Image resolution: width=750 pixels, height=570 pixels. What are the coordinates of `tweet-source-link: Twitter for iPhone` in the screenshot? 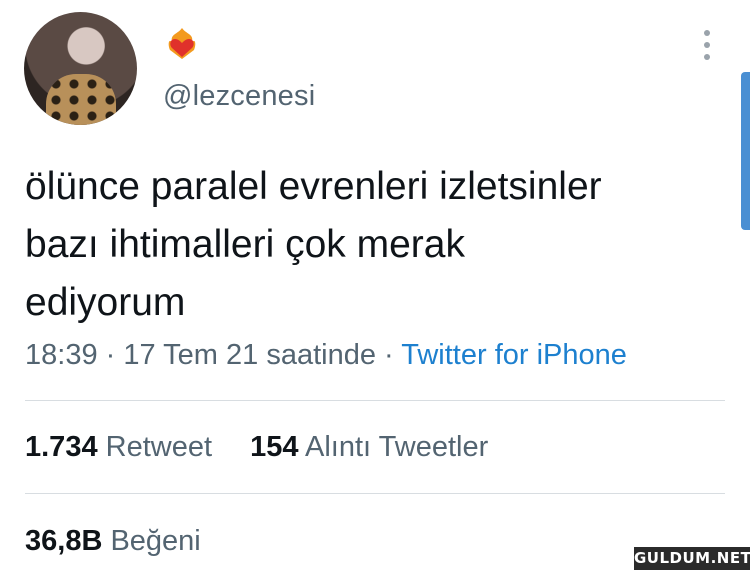 It's located at (514, 355).